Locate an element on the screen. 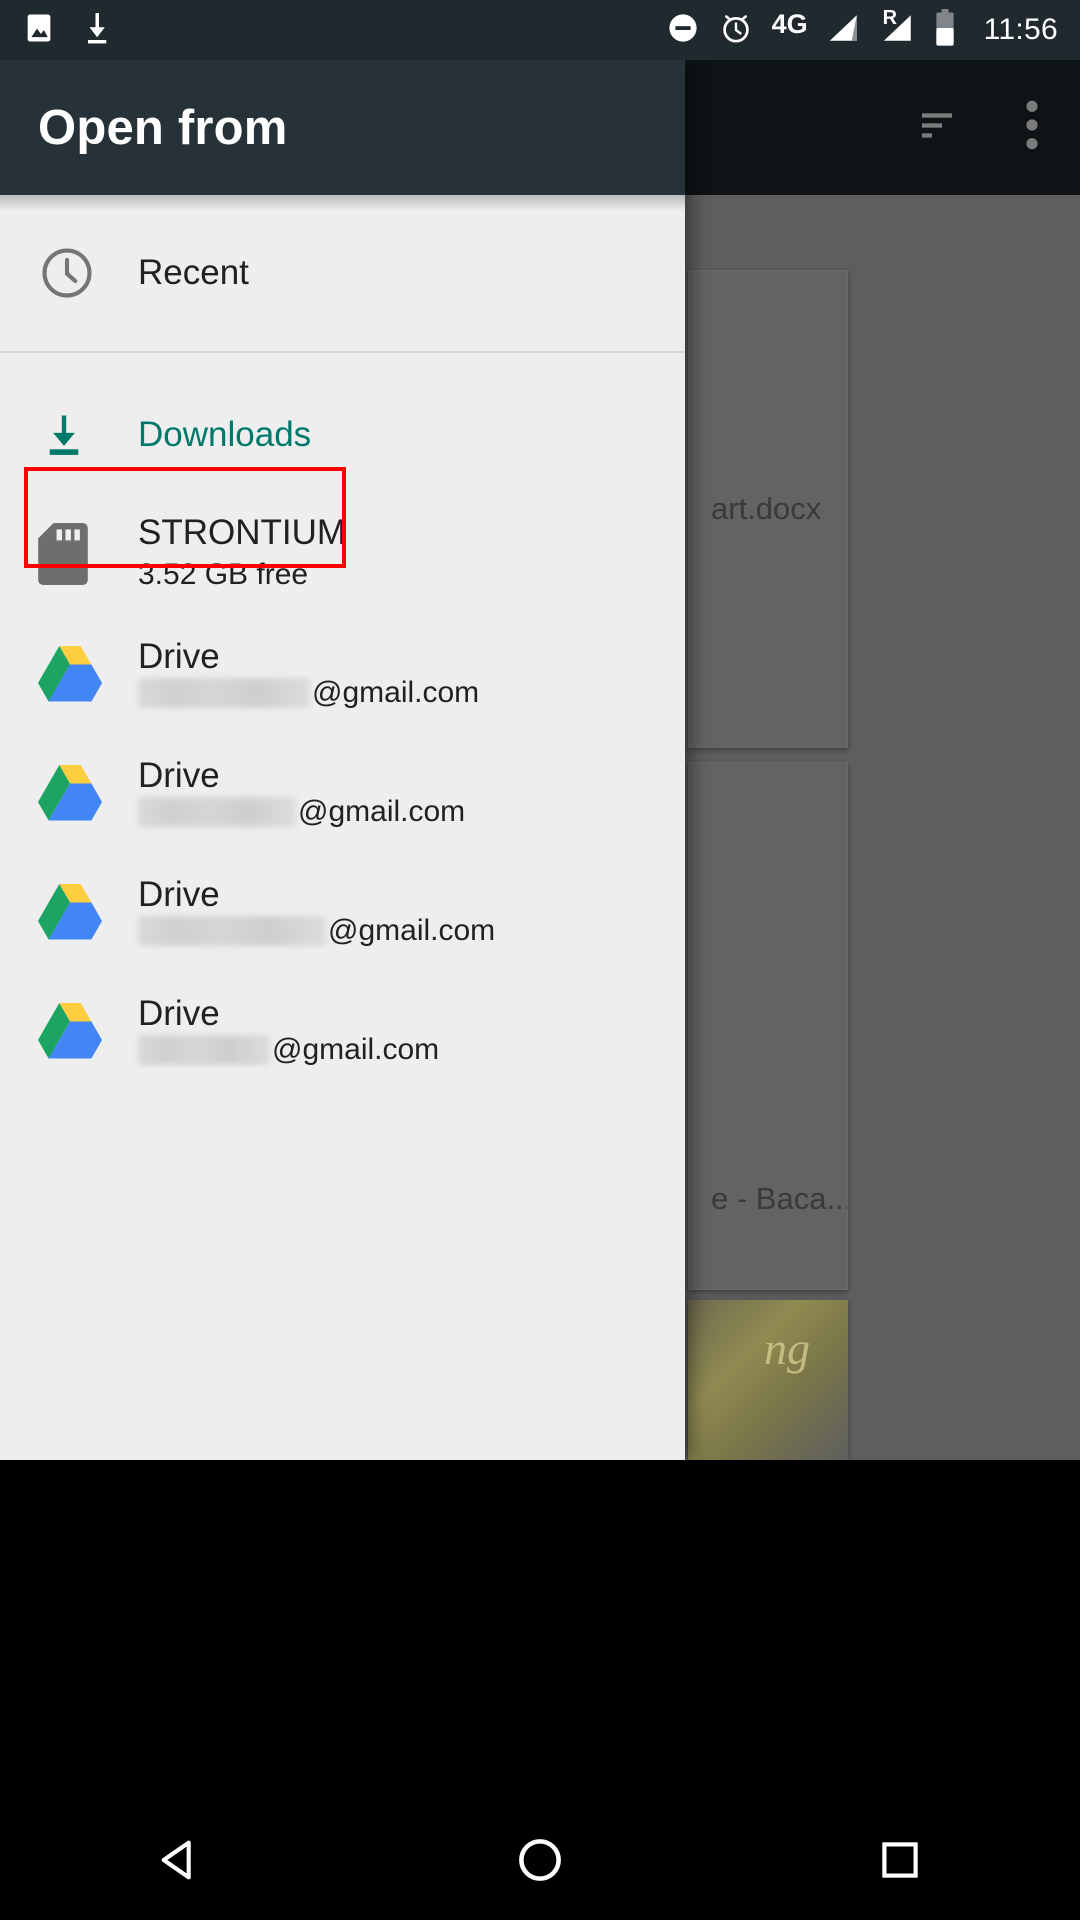 The height and width of the screenshot is (1920, 1080). sort-icon is located at coordinates (937, 127).